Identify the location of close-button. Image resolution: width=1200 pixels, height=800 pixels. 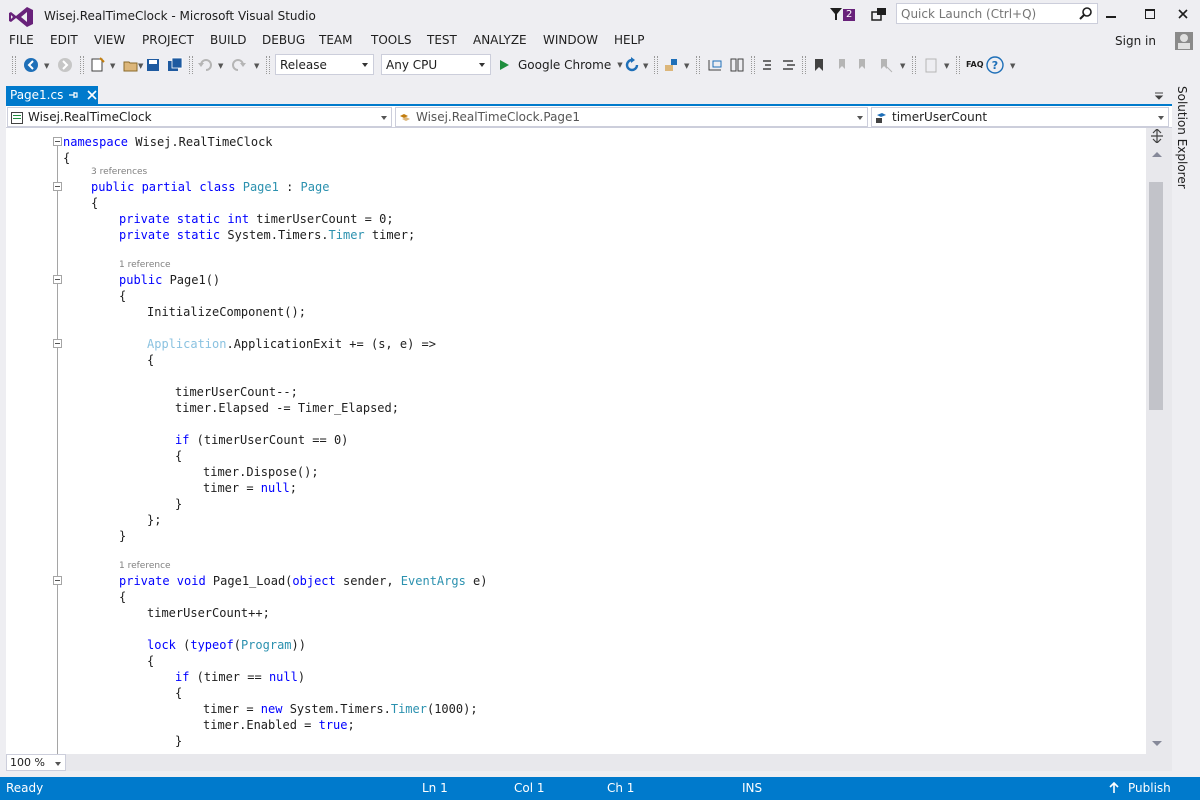
(1183, 14).